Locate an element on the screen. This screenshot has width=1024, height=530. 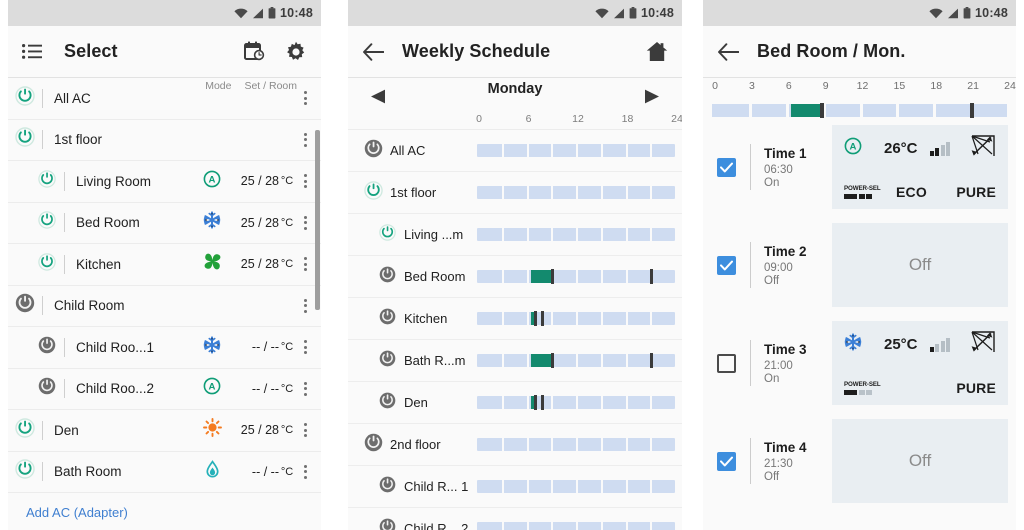
gear-icon is located at coordinates (296, 52).